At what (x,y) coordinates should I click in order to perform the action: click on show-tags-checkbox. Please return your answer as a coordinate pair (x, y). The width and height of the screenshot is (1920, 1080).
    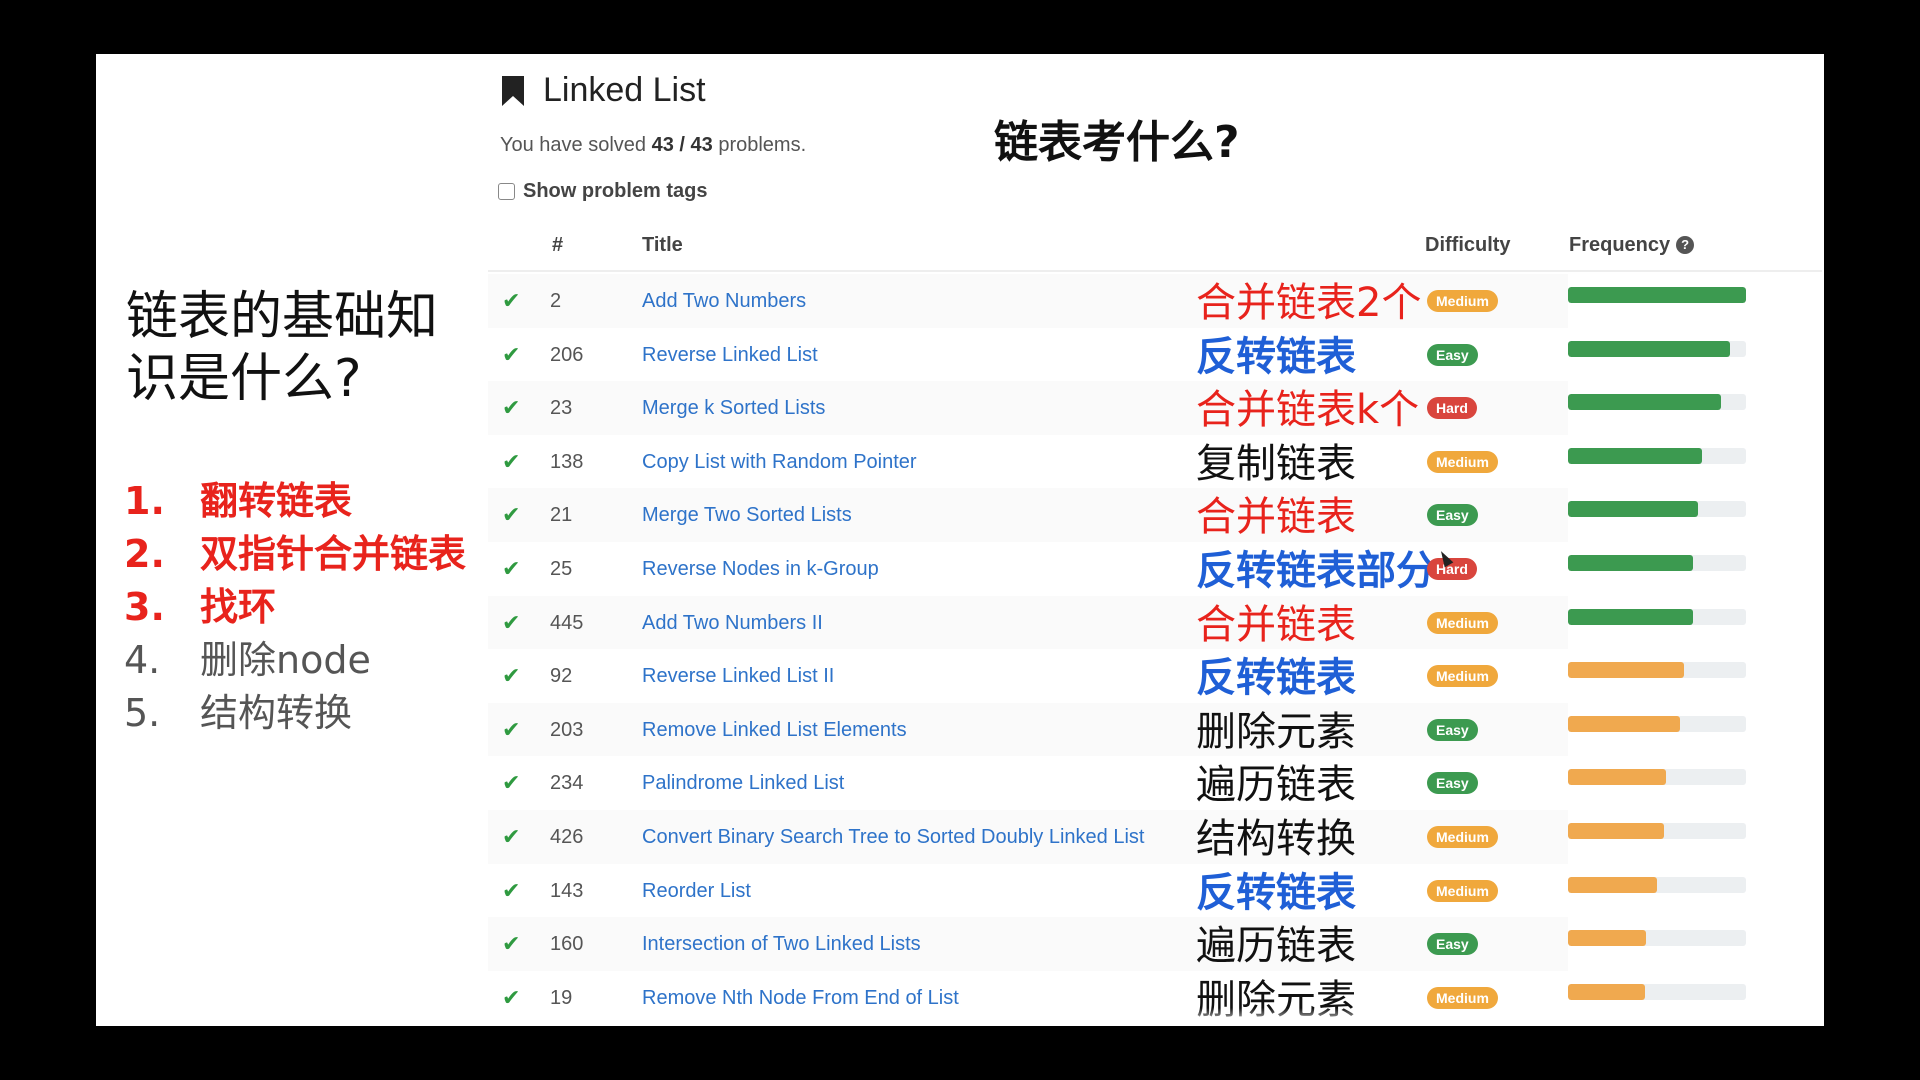
    Looking at the image, I should click on (506, 191).